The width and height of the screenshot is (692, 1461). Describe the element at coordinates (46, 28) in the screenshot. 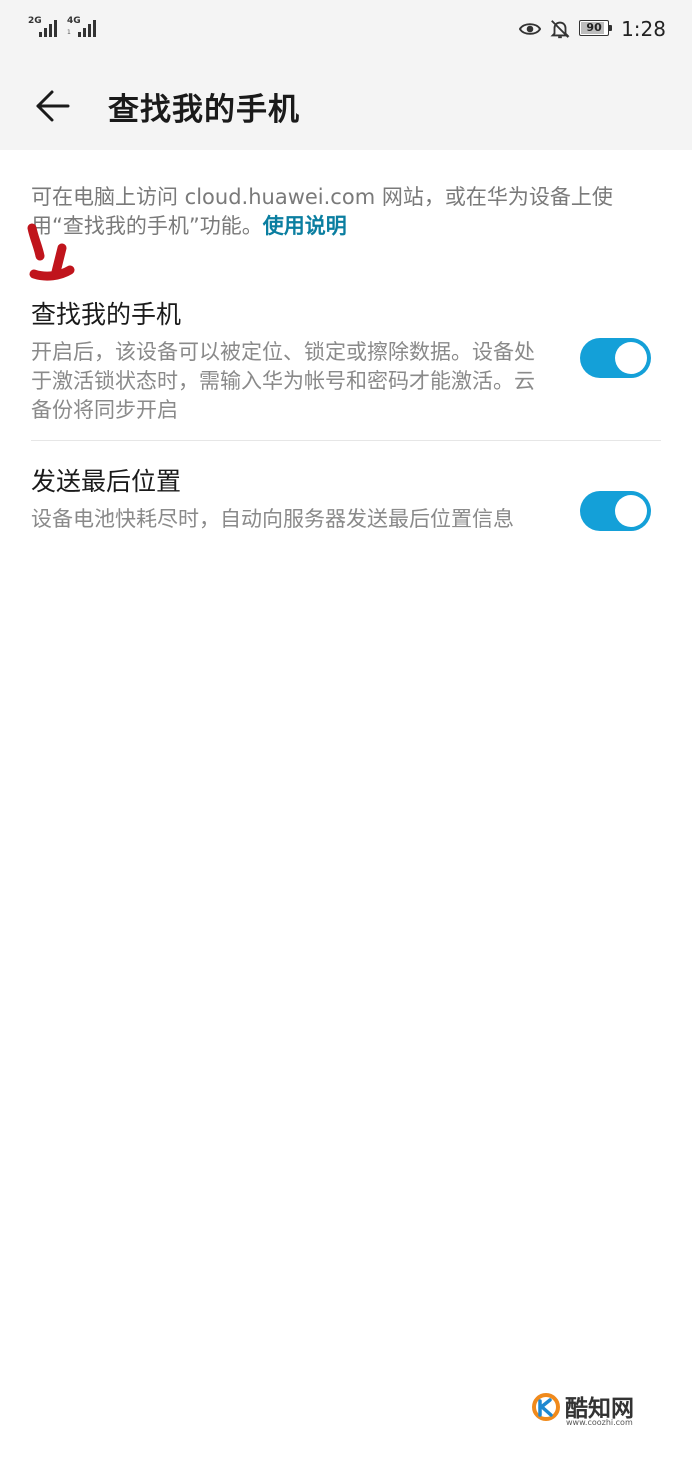

I see `signal-2g-icon: 2G` at that location.